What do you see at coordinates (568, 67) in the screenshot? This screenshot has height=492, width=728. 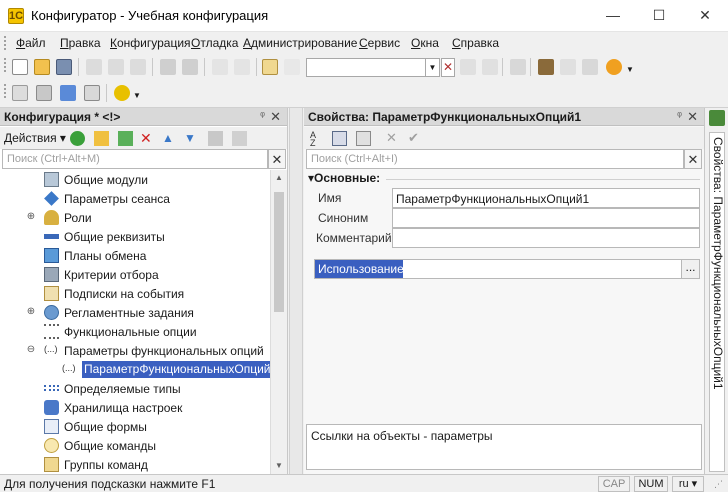 I see `help-search-icon` at bounding box center [568, 67].